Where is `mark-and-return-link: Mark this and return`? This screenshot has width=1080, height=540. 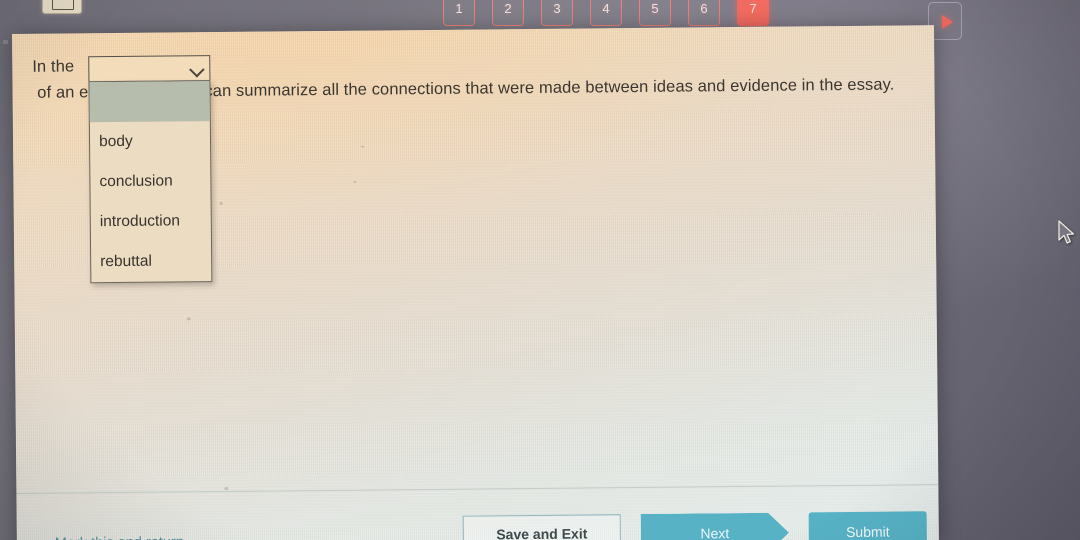
mark-and-return-link: Mark this and return is located at coordinates (119, 537).